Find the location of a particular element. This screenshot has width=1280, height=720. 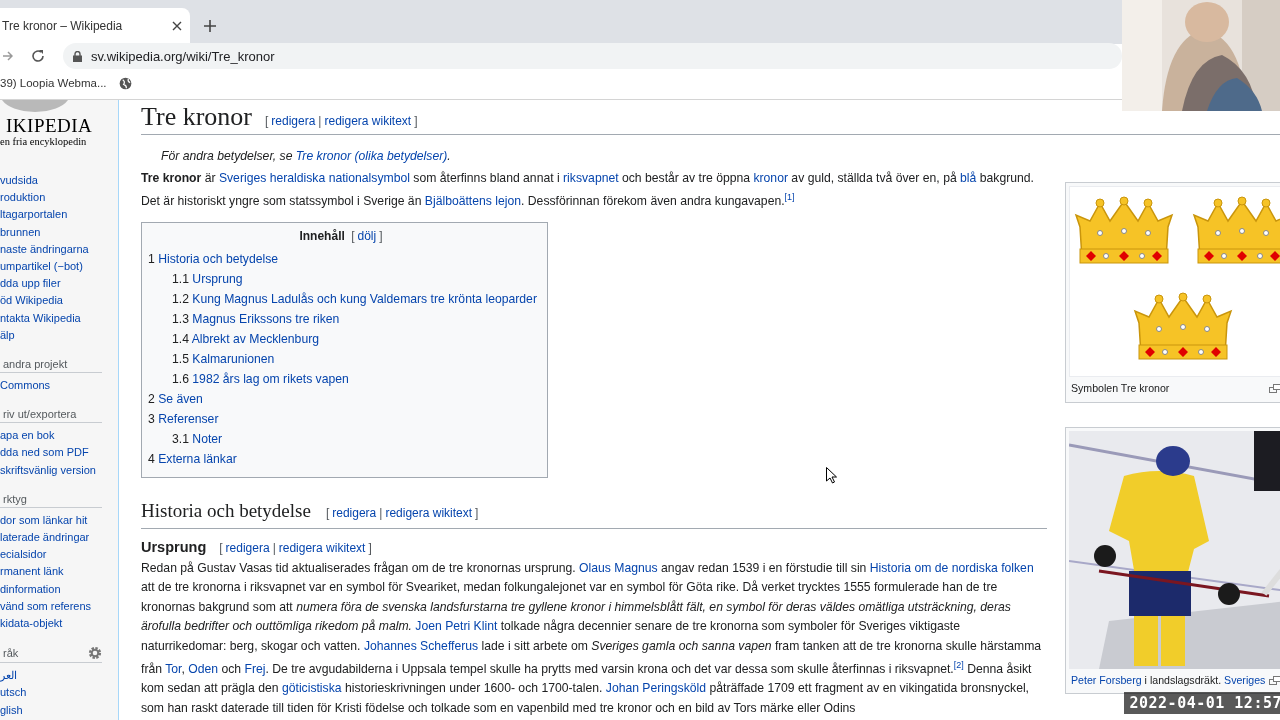

link: göticistiska is located at coordinates (311, 688).